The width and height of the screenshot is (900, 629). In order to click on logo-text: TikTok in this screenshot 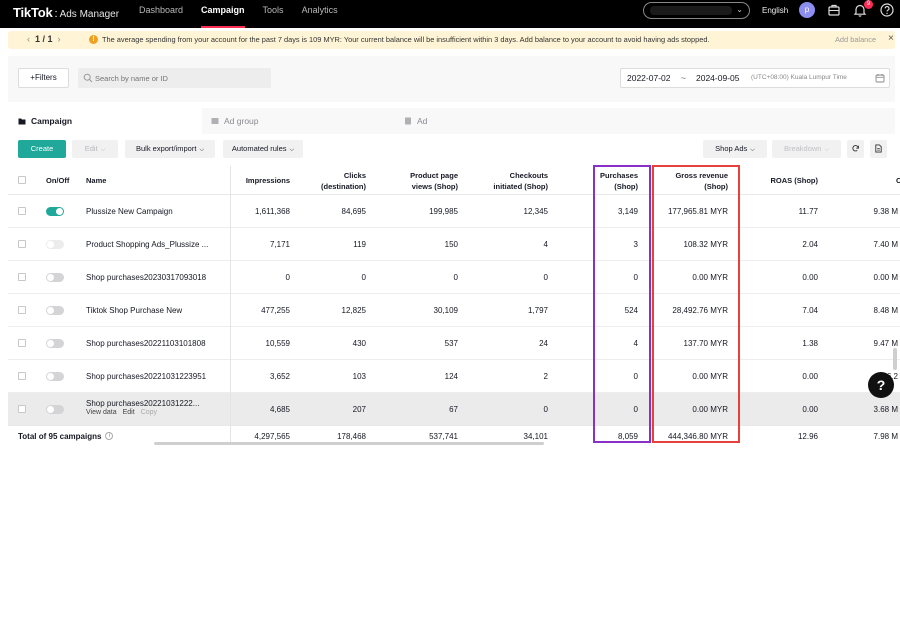, I will do `click(33, 12)`.